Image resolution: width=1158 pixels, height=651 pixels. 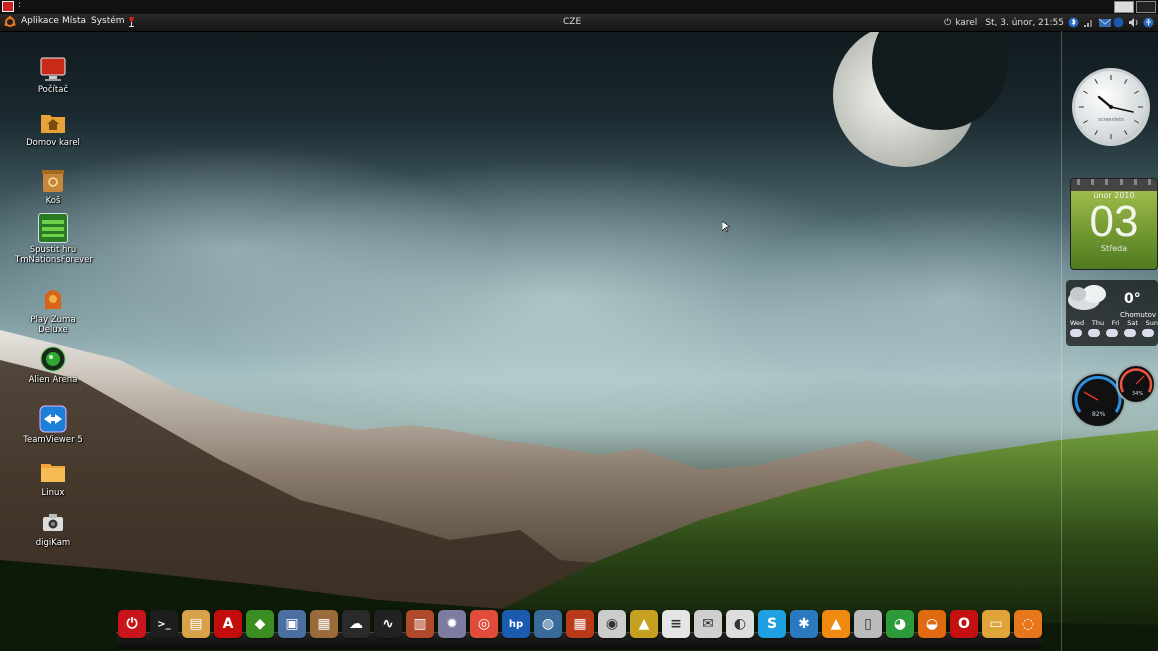 I want to click on wine-icon: ☁, so click(x=356, y=624).